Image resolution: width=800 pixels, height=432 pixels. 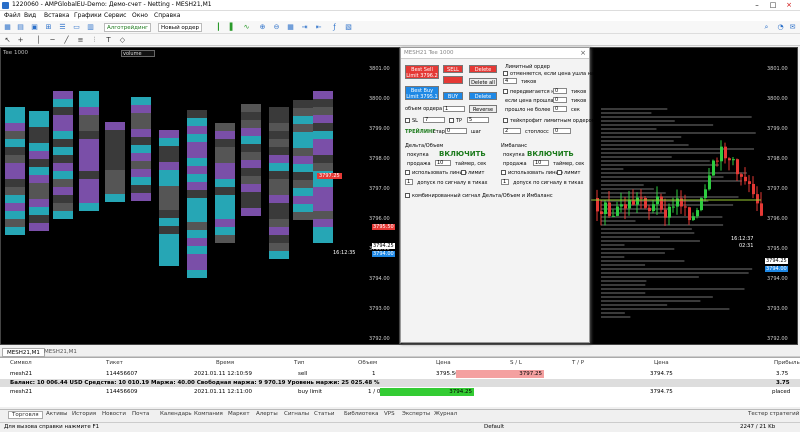 I want to click on tab-experts: Эксперты, so click(x=416, y=414).